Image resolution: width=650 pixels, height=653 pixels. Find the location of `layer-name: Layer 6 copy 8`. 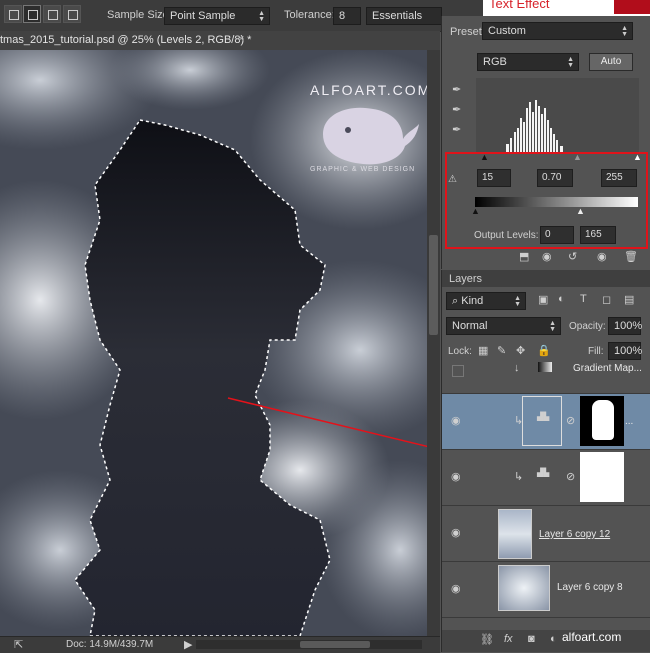

layer-name: Layer 6 copy 8 is located at coordinates (590, 587).